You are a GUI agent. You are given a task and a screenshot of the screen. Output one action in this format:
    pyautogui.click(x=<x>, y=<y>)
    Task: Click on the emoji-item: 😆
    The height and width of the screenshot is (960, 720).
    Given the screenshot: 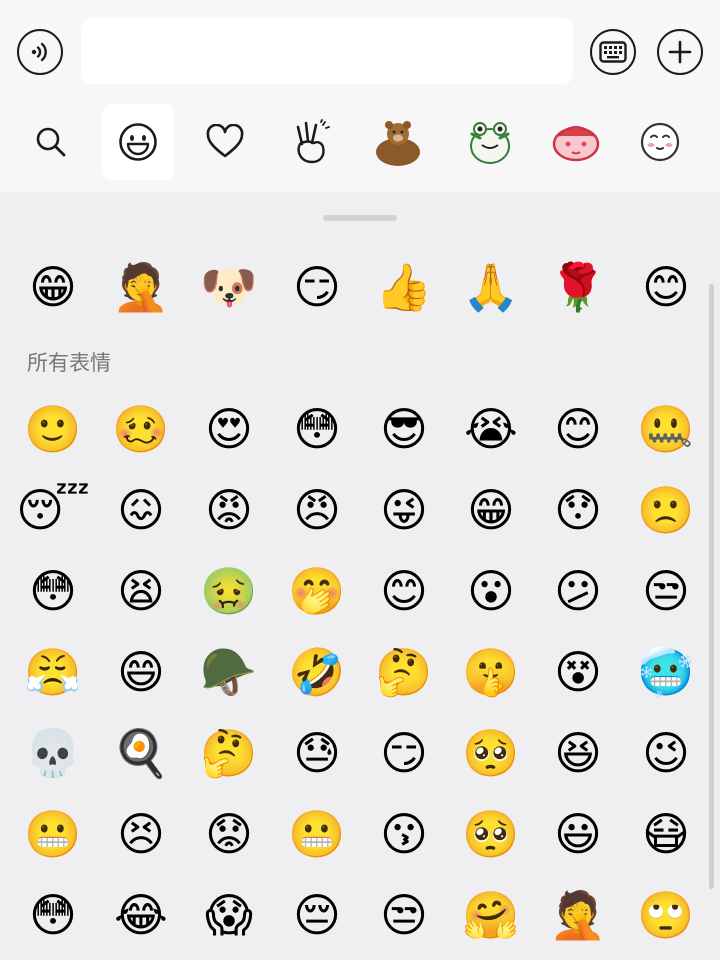 What is the action you would take?
    pyautogui.click(x=578, y=753)
    